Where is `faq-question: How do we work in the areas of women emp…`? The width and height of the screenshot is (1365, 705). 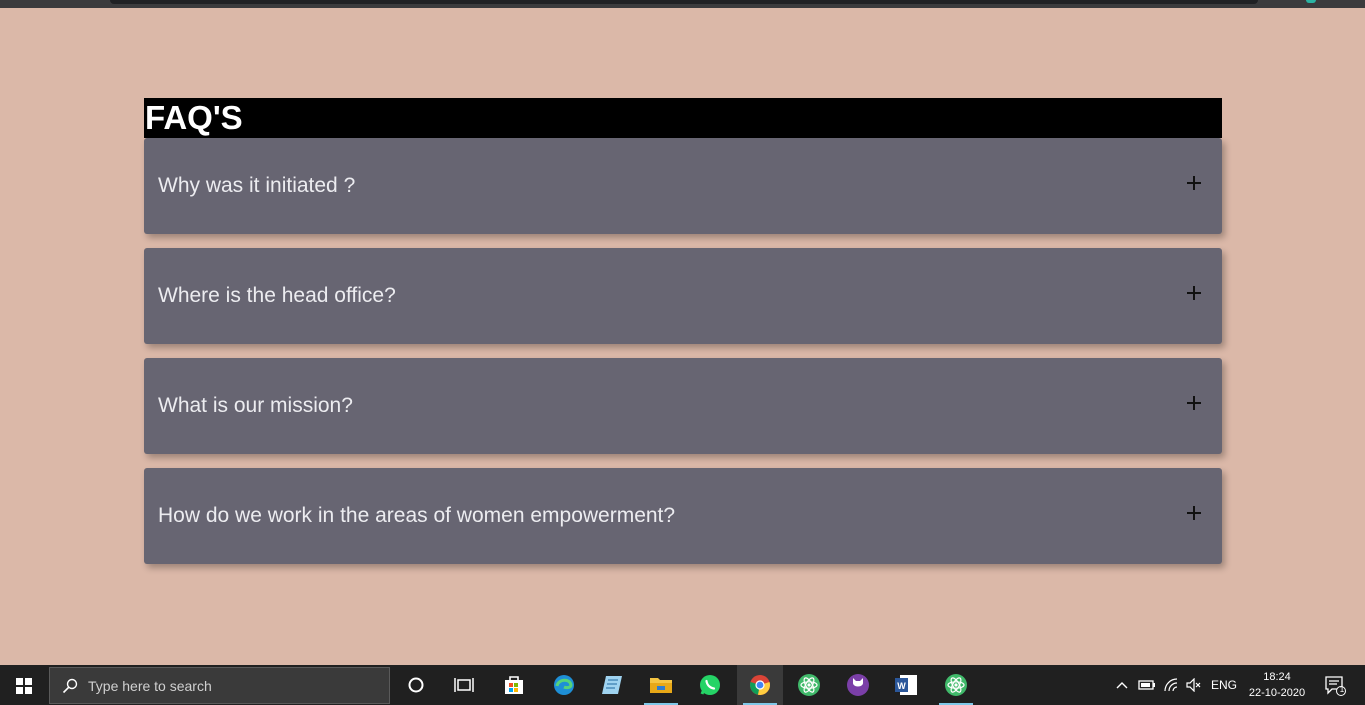 faq-question: How do we work in the areas of women emp… is located at coordinates (417, 515).